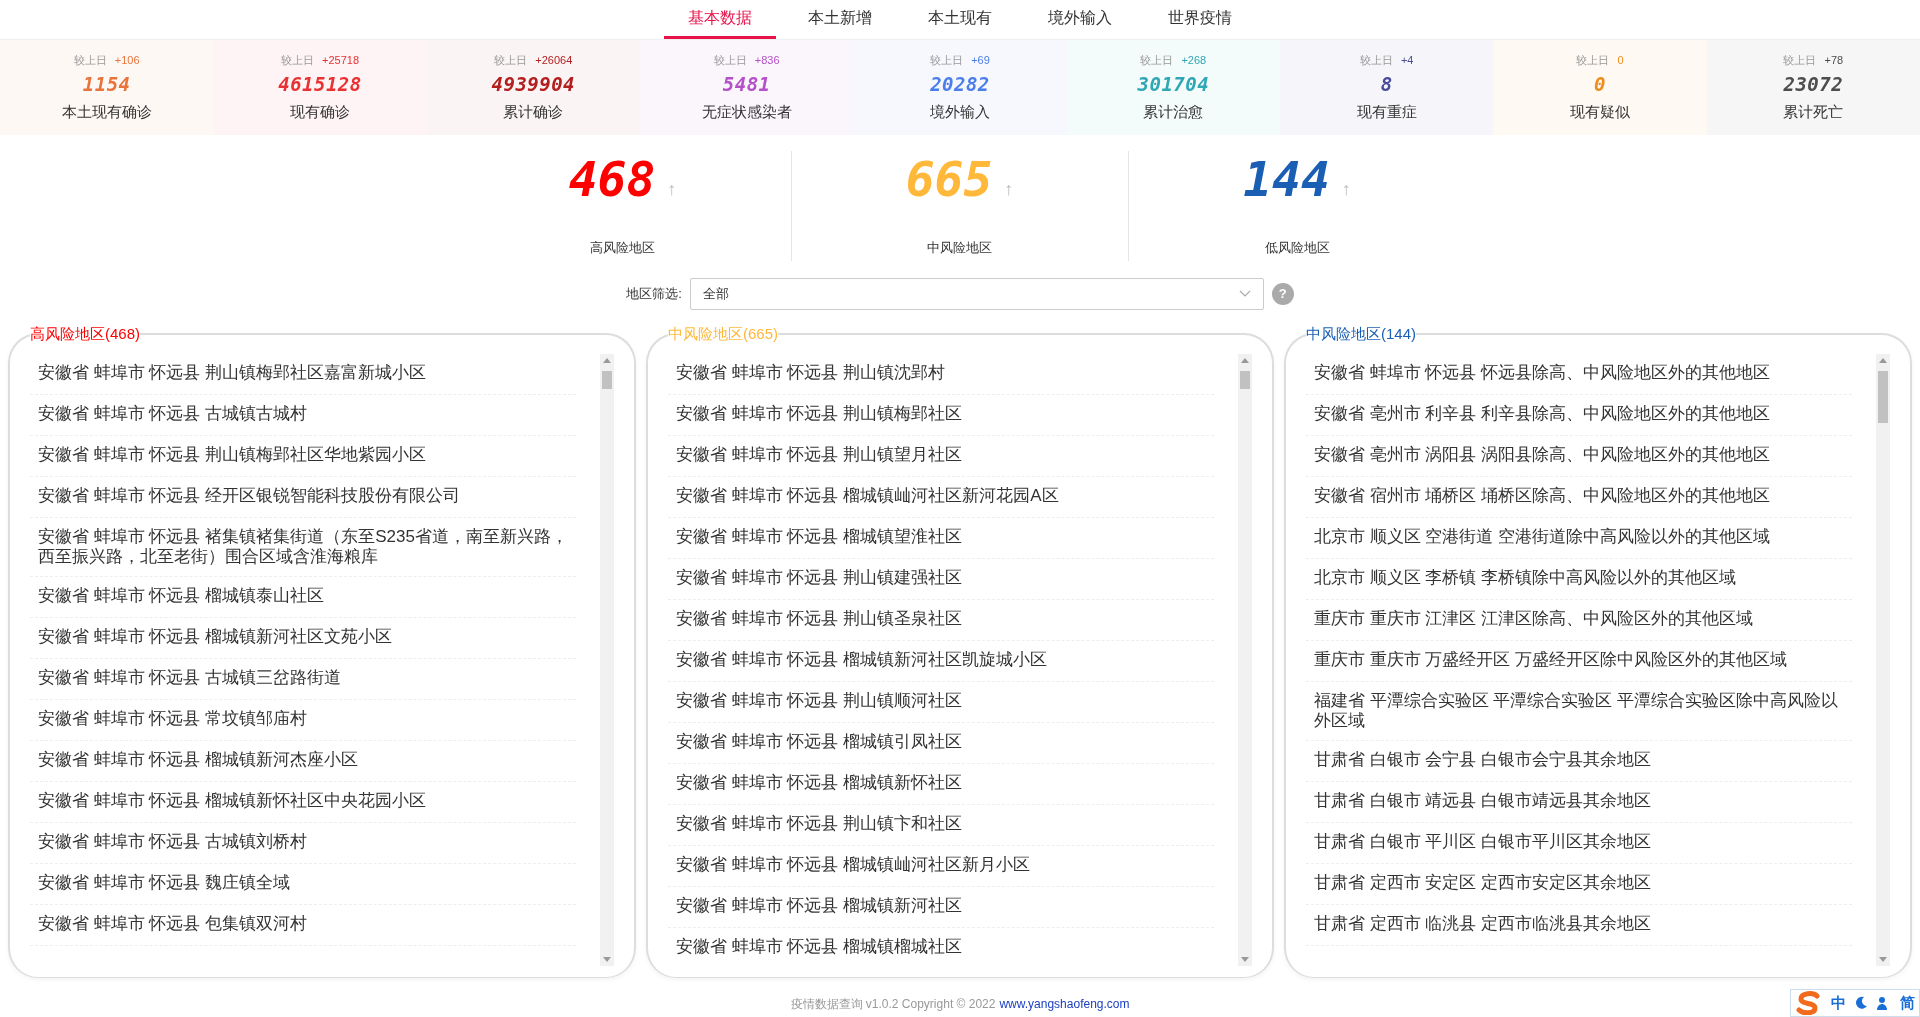 This screenshot has width=1920, height=1017. What do you see at coordinates (85, 334) in the screenshot?
I see `panel-title: 高风险地区(468)` at bounding box center [85, 334].